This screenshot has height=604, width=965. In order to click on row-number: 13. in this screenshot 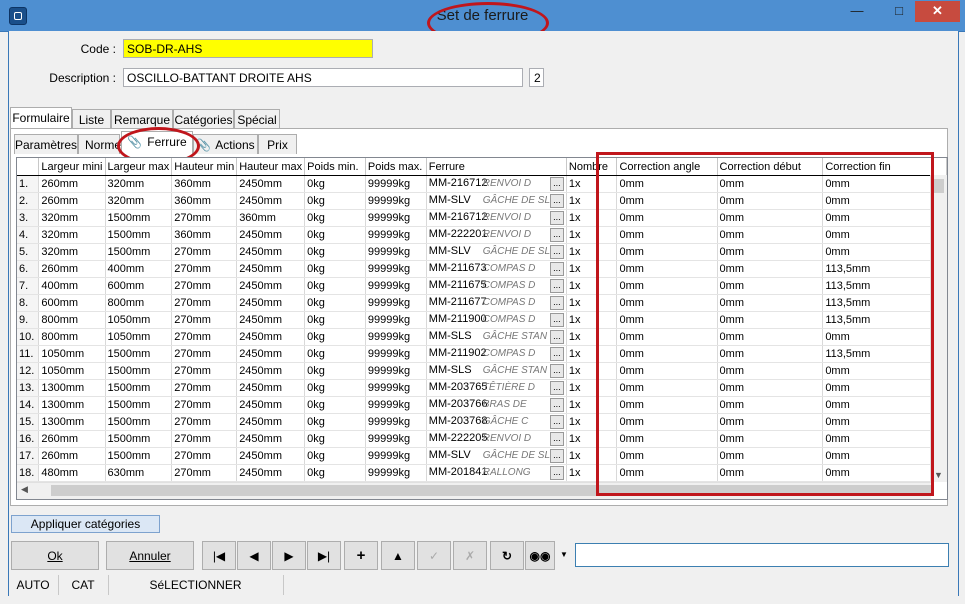, I will do `click(28, 388)`.